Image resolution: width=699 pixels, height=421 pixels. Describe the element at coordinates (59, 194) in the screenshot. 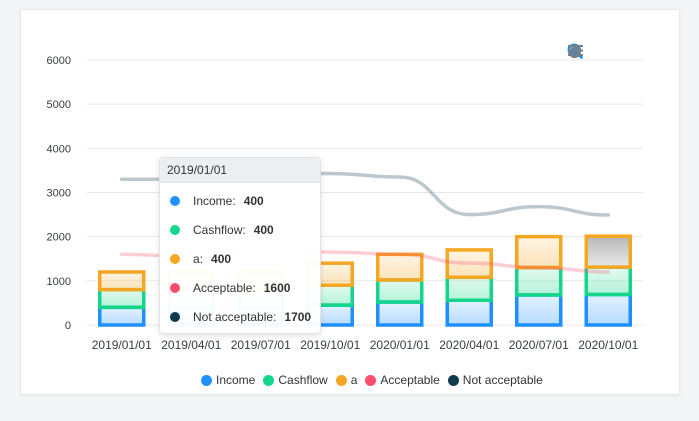

I see `y-tick-label: 3000` at that location.